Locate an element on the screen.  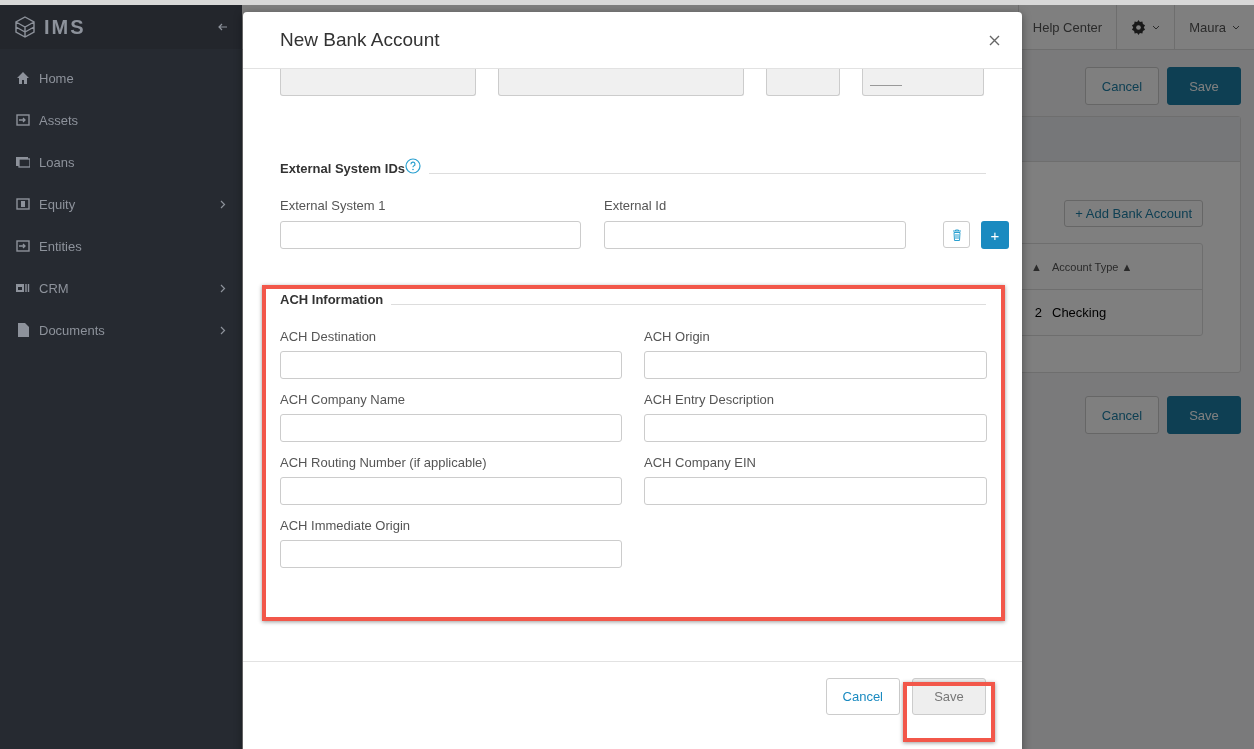
field-label: ACH Origin is located at coordinates (677, 336).